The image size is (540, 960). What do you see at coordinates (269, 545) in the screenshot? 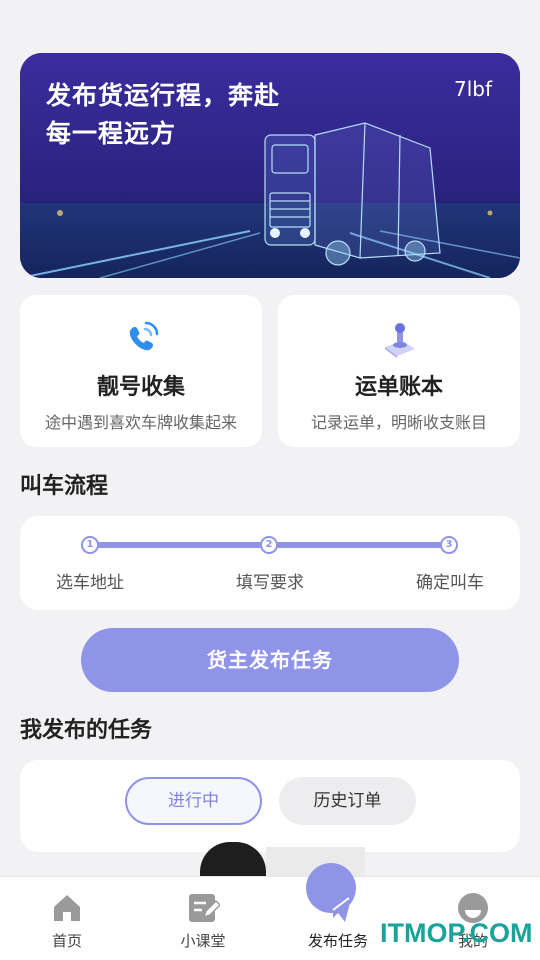
I see `step-marker: 2` at bounding box center [269, 545].